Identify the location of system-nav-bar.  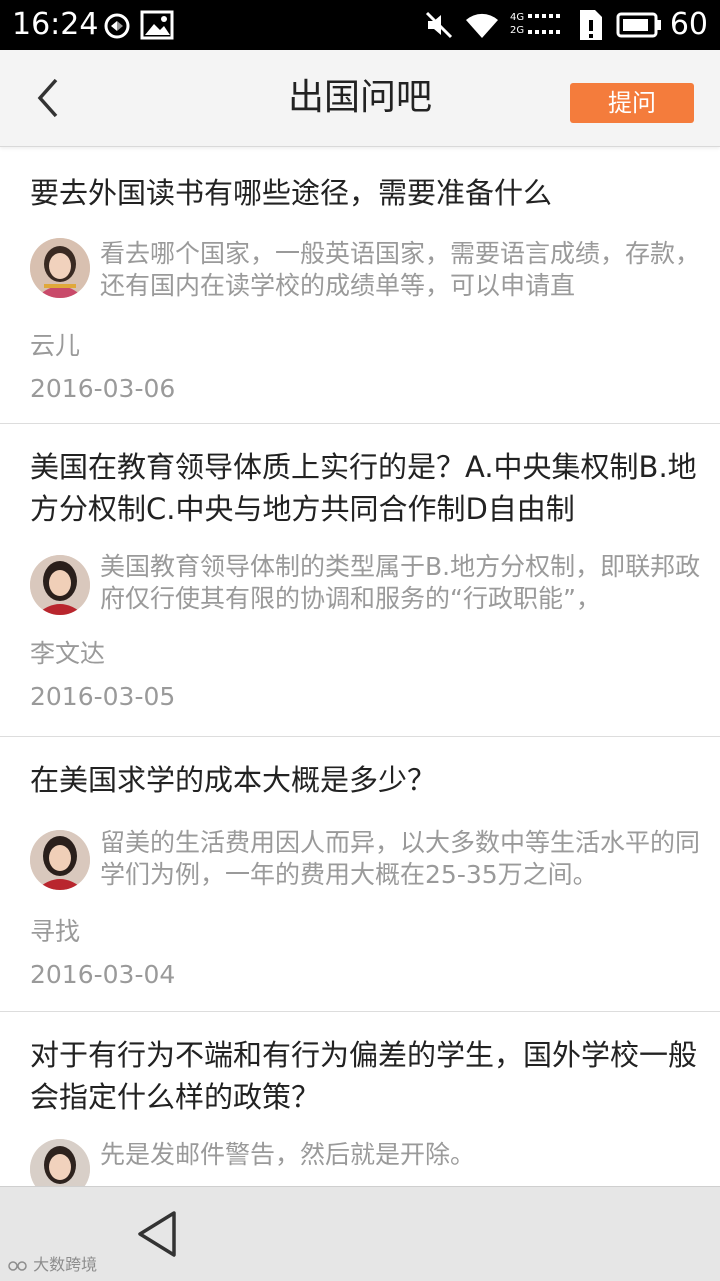
(360, 1233).